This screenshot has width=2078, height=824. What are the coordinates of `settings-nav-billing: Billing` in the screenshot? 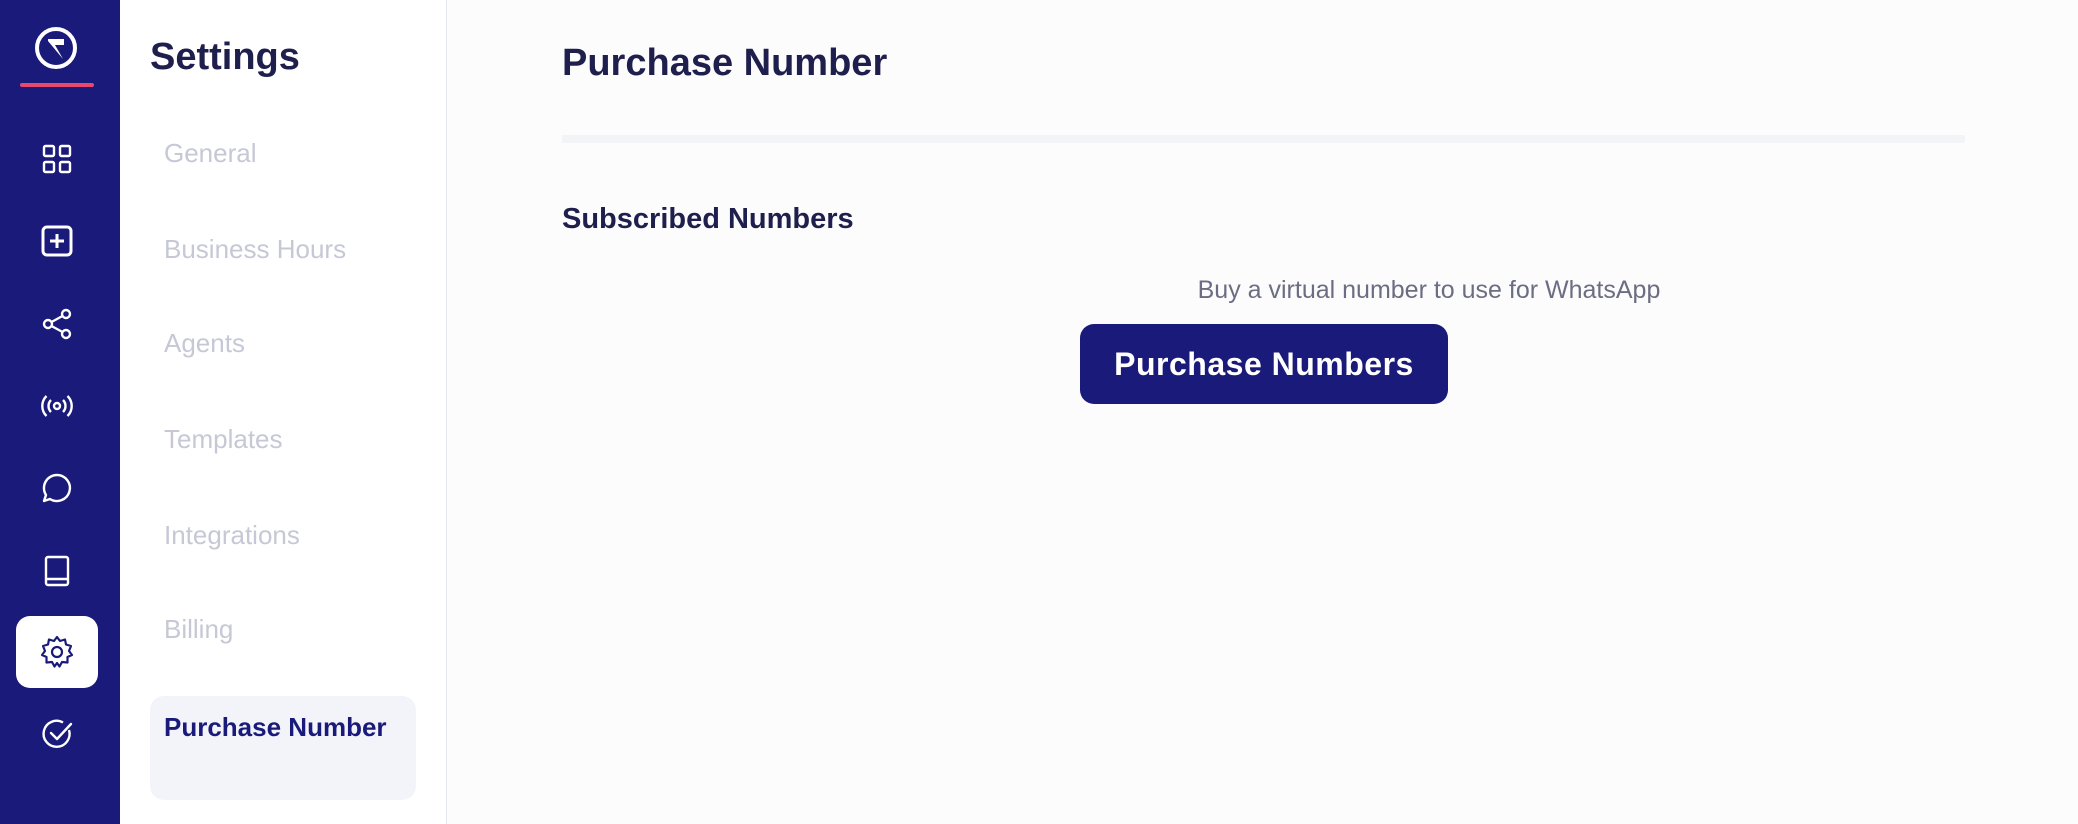 It's located at (283, 629).